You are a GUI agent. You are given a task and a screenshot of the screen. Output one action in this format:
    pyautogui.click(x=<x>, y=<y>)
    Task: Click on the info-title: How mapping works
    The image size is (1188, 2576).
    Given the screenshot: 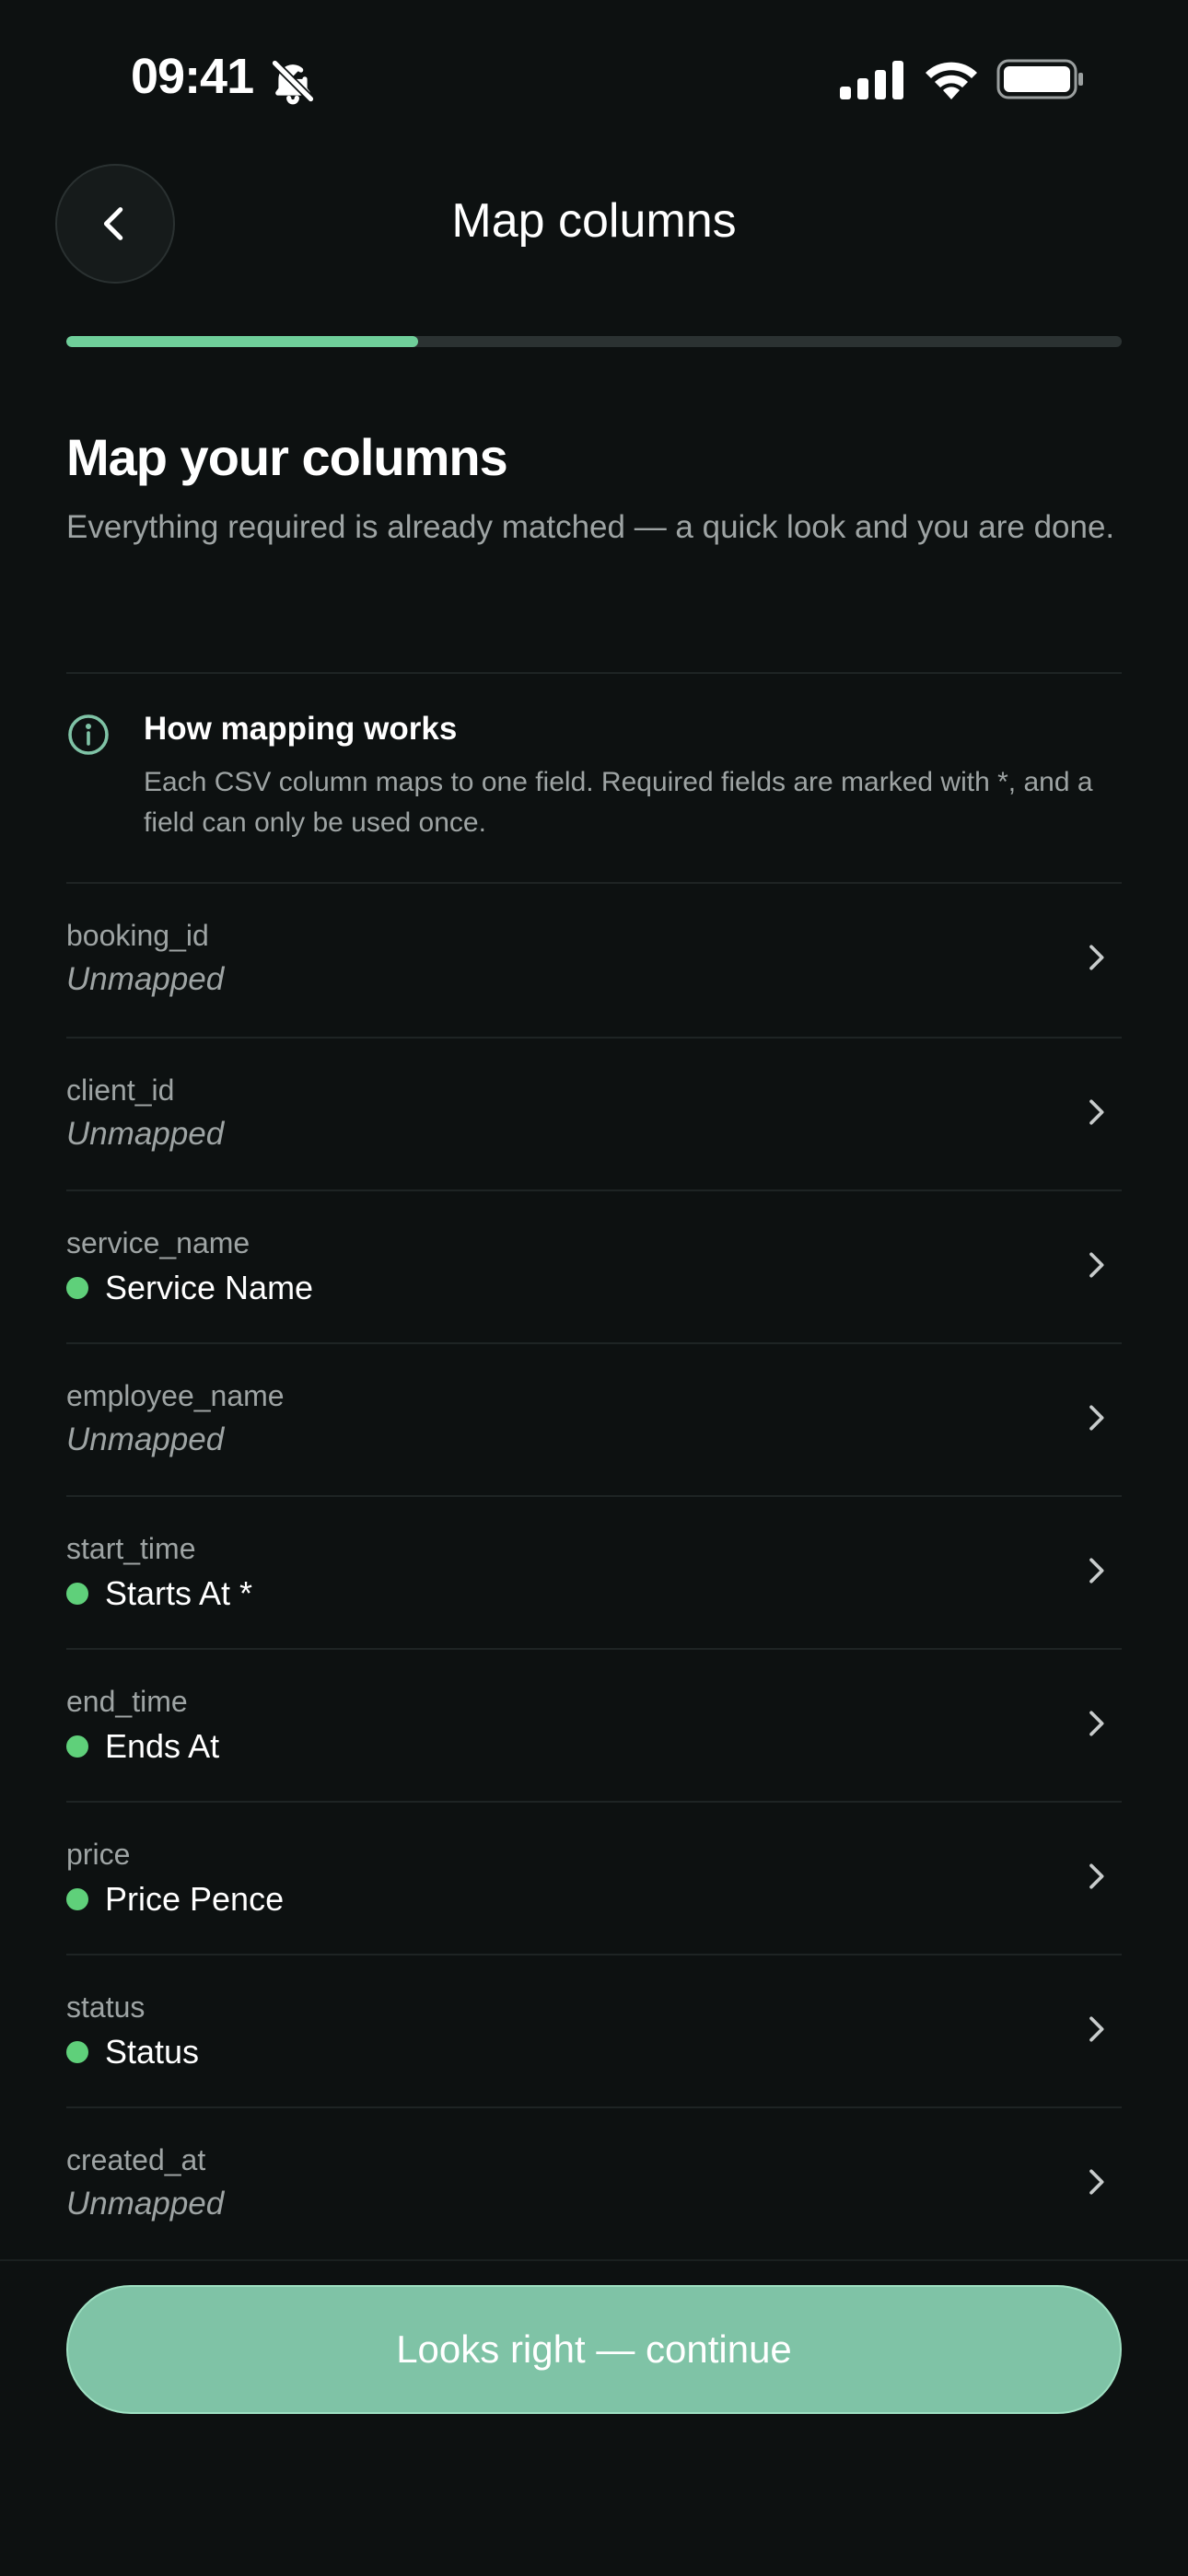 What is the action you would take?
    pyautogui.click(x=301, y=729)
    